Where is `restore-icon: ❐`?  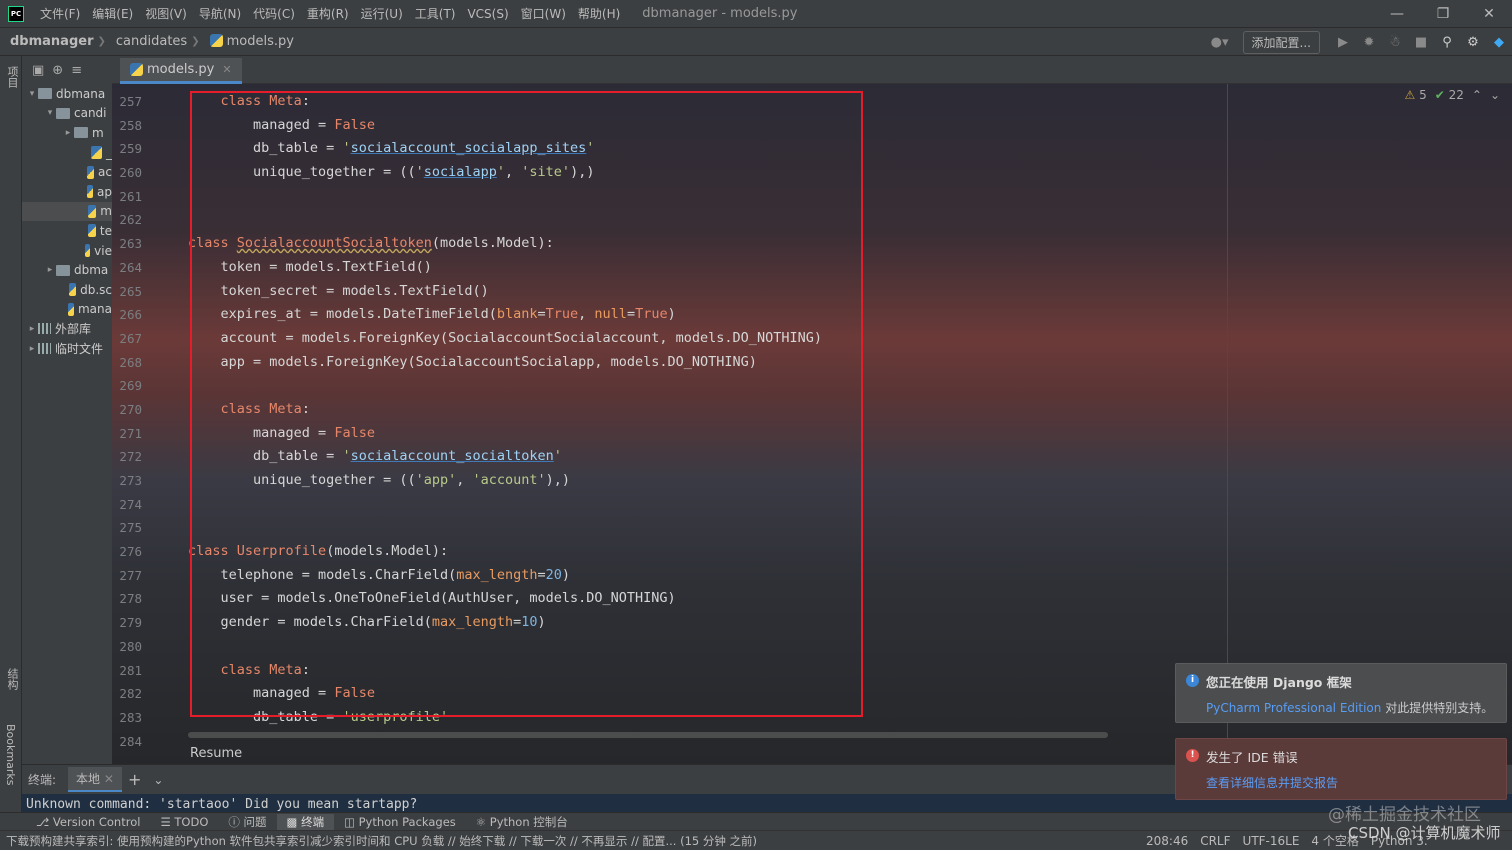 restore-icon: ❐ is located at coordinates (1443, 14).